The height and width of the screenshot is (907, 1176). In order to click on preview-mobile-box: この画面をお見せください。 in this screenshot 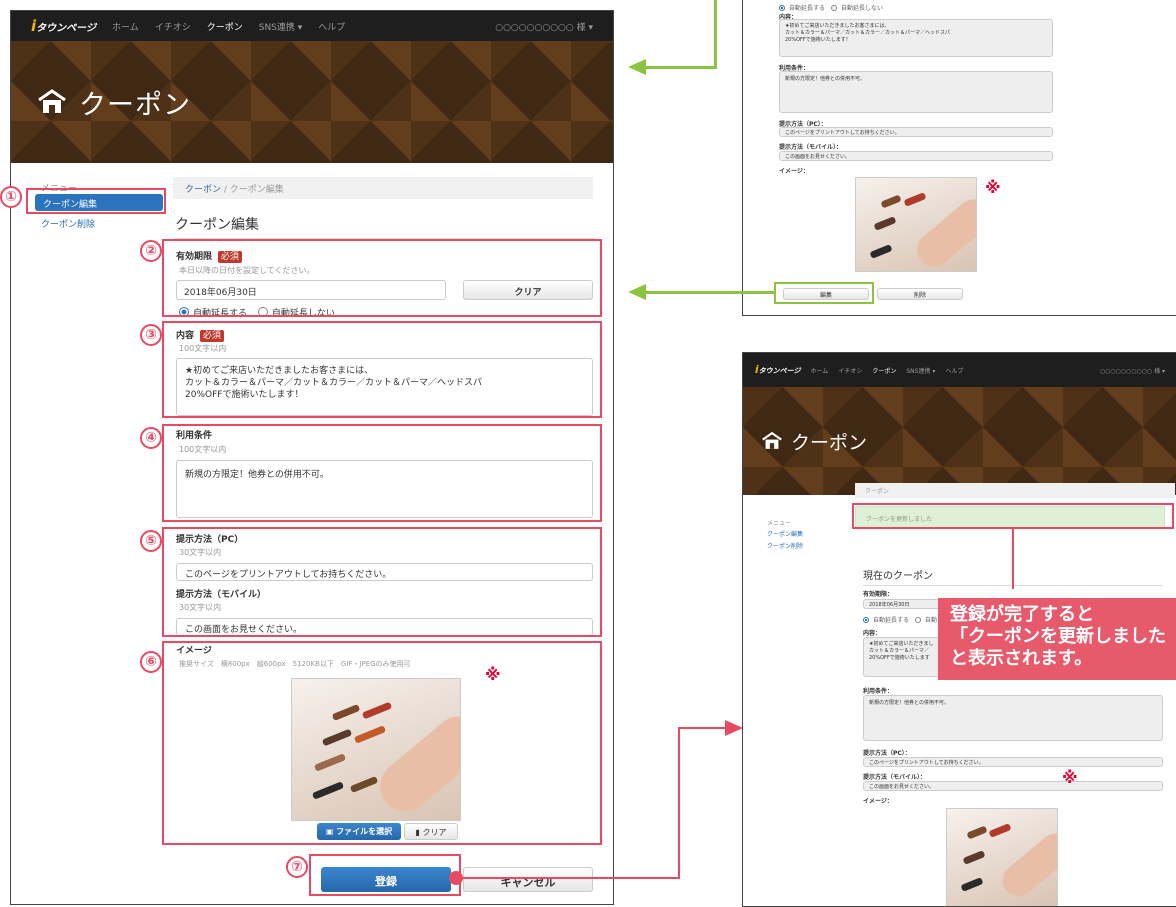, I will do `click(916, 156)`.